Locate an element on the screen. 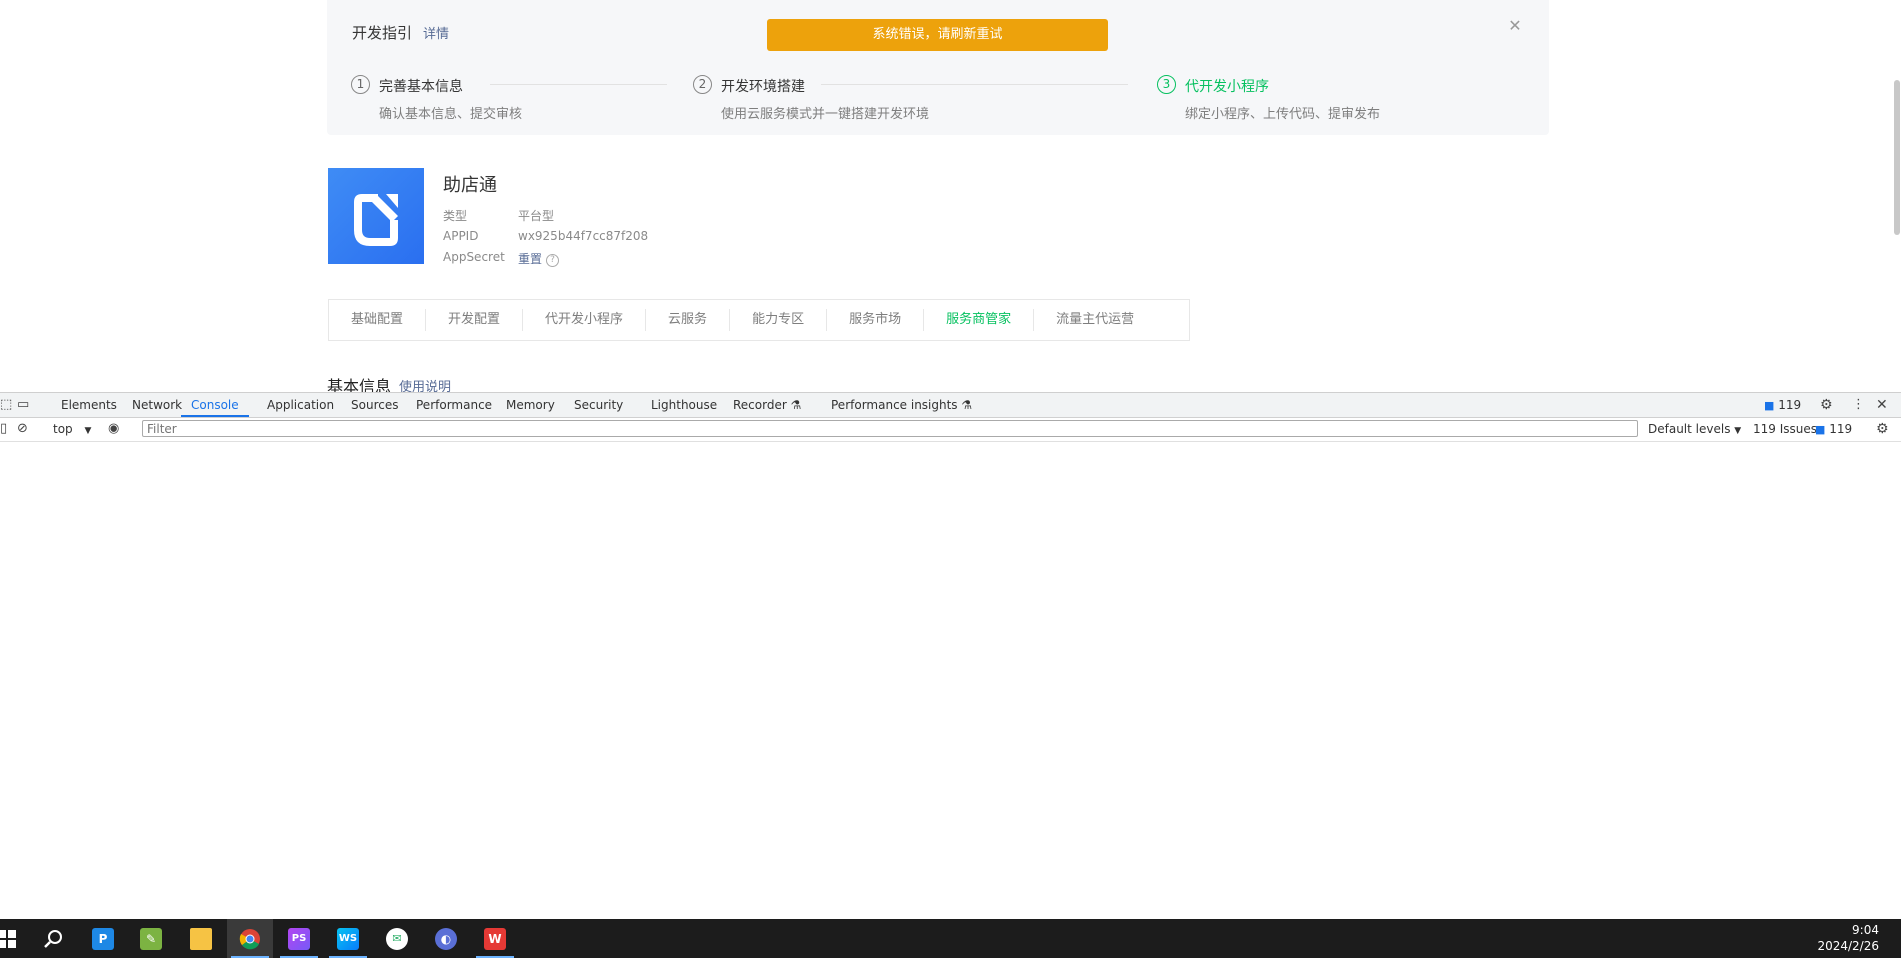 Image resolution: width=1901 pixels, height=958 pixels. issues-badge: ■ 119 is located at coordinates (1782, 405).